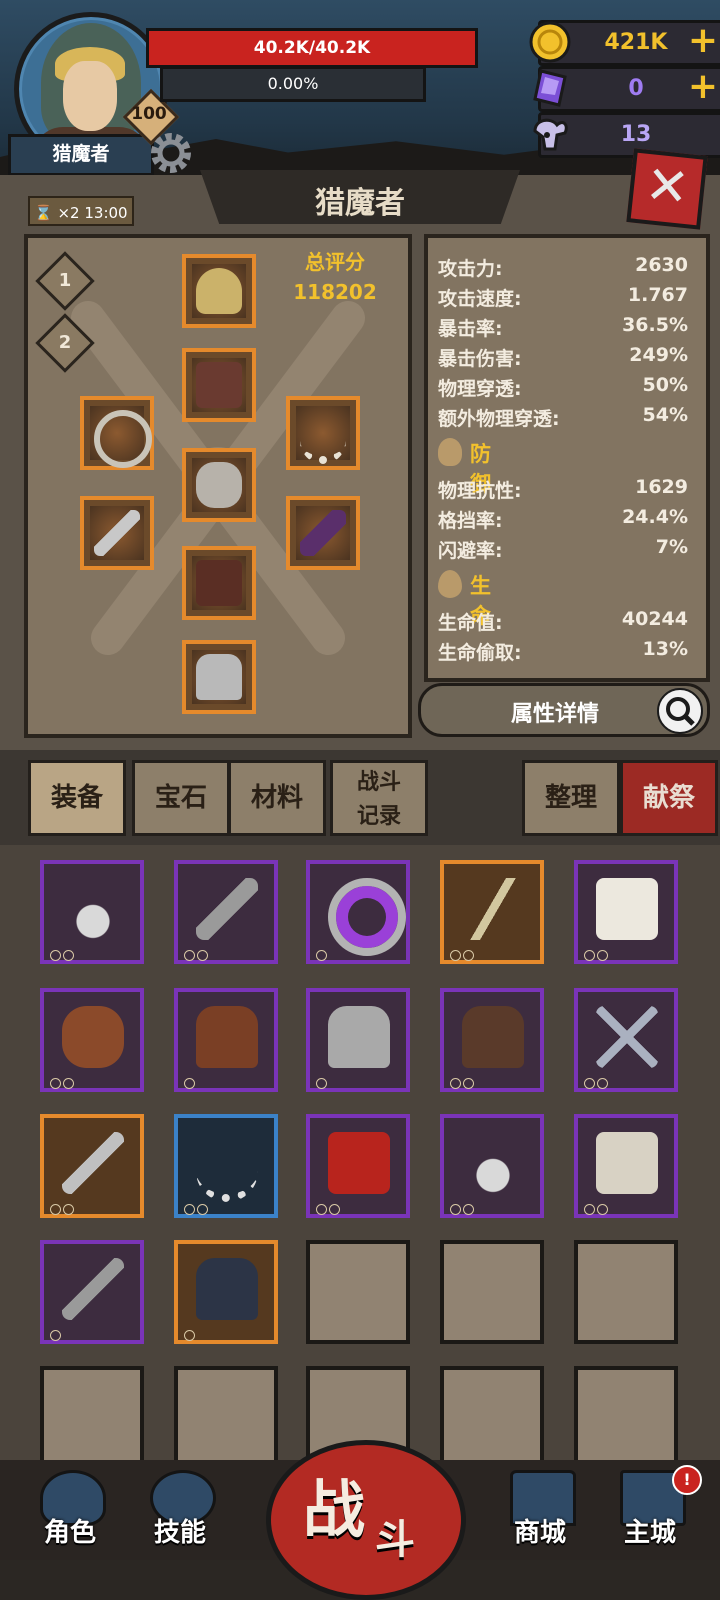 The image size is (720, 1600). I want to click on close-button: ✕, so click(667, 189).